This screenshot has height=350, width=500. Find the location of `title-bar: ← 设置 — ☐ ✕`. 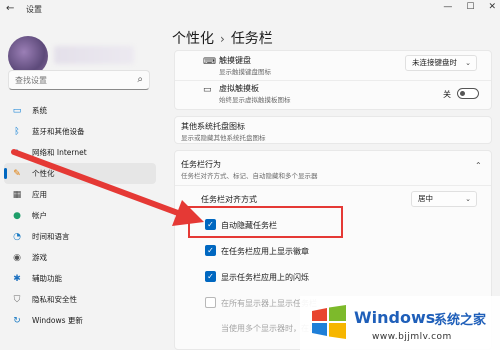

title-bar: ← 设置 — ☐ ✕ is located at coordinates (250, 9).